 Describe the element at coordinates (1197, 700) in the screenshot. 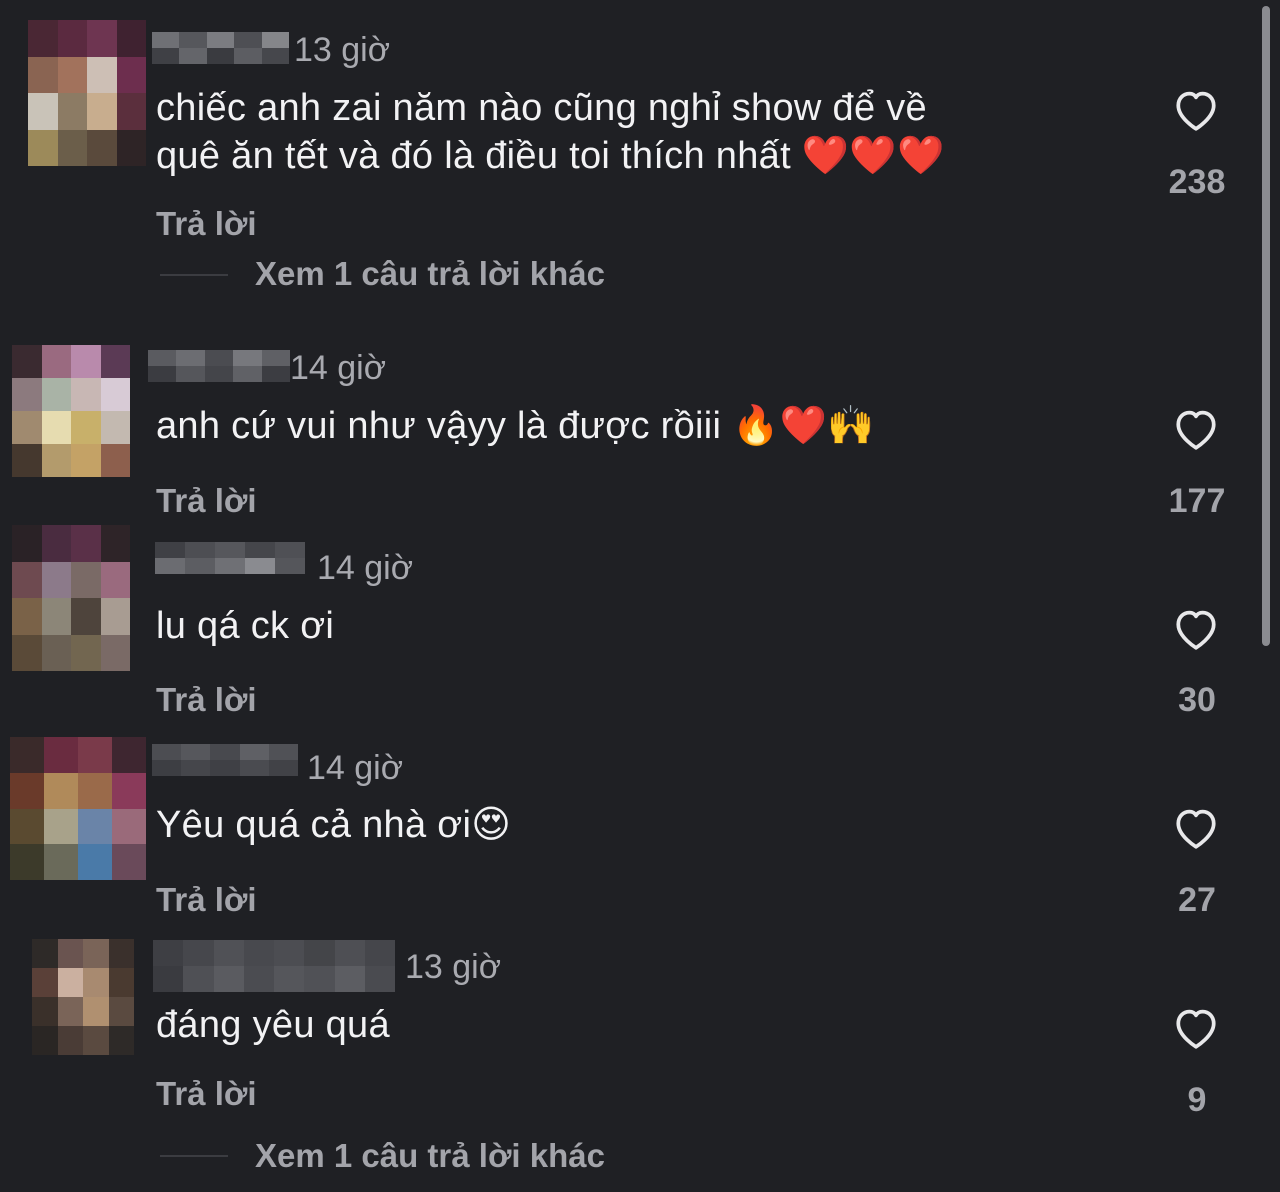

I see `like-count: 30` at that location.